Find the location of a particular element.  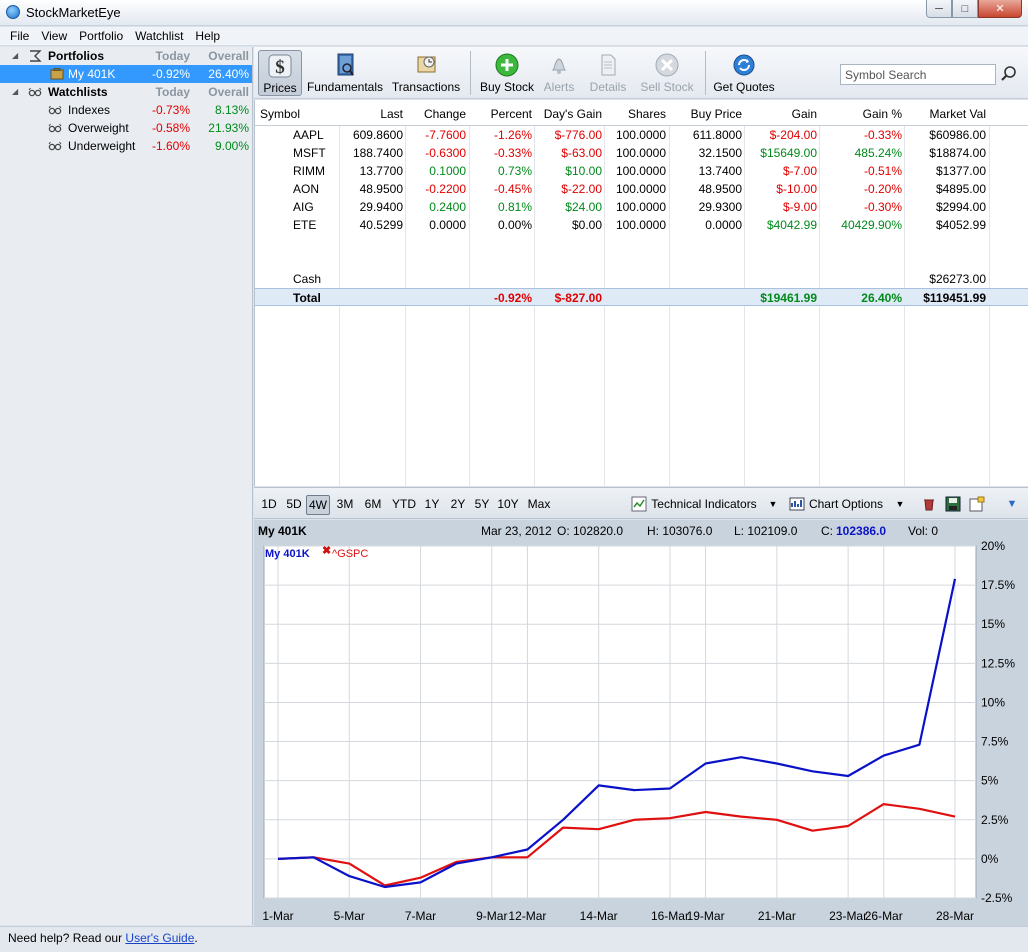

new-window-icon is located at coordinates (977, 504).